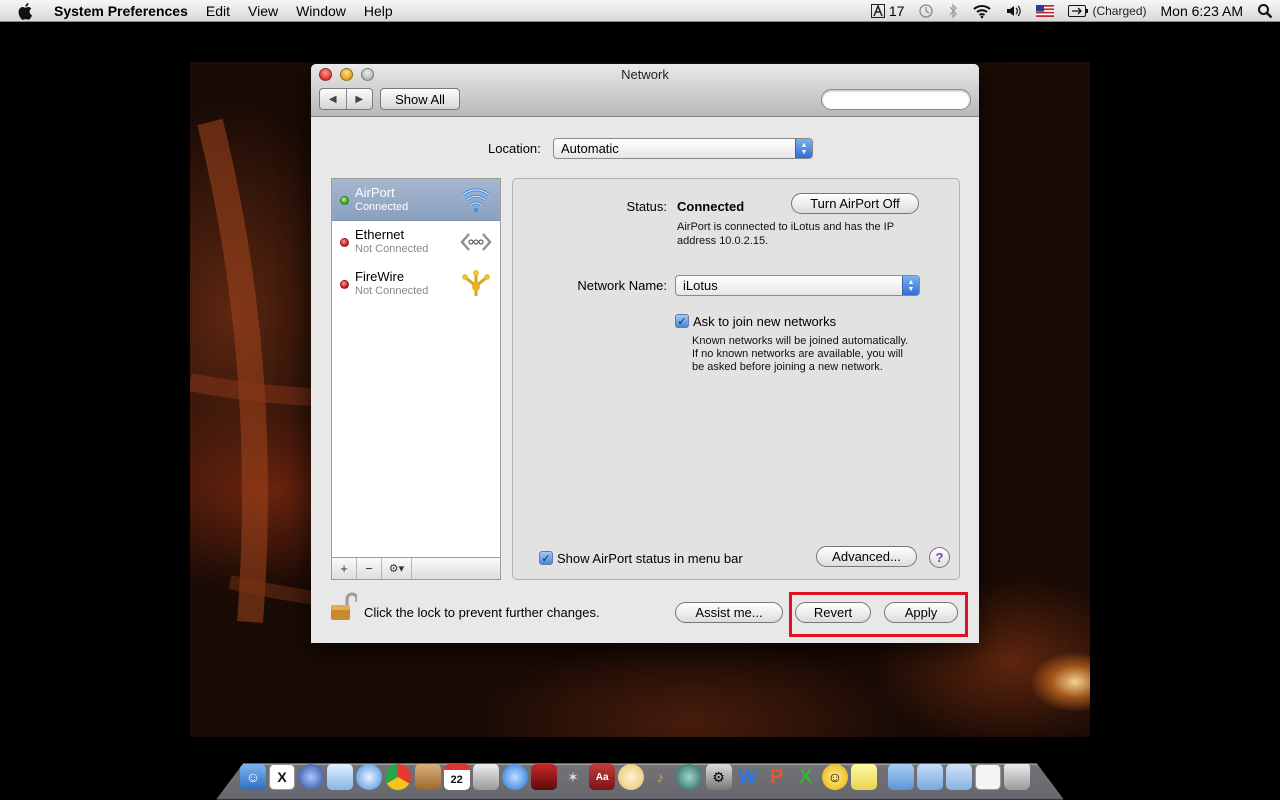 This screenshot has width=1280, height=800. I want to click on status-menus: 17 (Charged) Mon 6:23 AM, so click(1072, 11).